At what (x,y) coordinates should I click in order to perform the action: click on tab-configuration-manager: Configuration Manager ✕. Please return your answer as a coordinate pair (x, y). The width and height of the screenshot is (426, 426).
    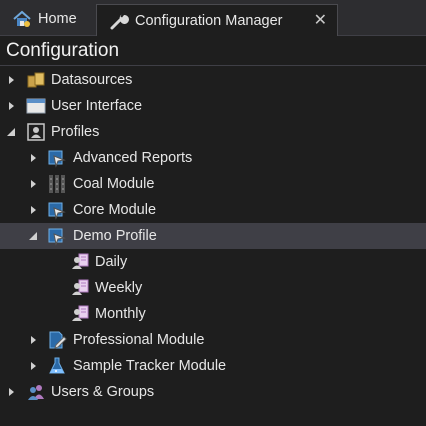
    Looking at the image, I should click on (217, 20).